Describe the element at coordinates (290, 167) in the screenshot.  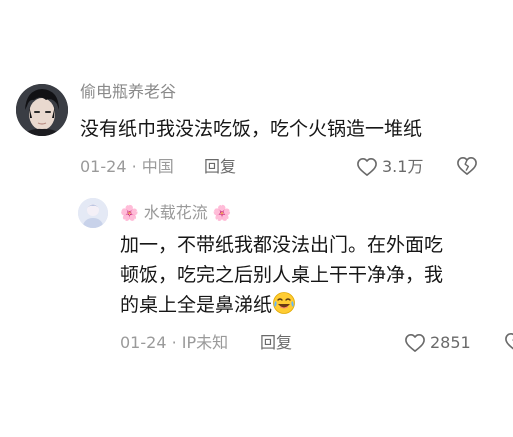
I see `comment-meta: 01-24 · 中国 回复 3.1万` at that location.